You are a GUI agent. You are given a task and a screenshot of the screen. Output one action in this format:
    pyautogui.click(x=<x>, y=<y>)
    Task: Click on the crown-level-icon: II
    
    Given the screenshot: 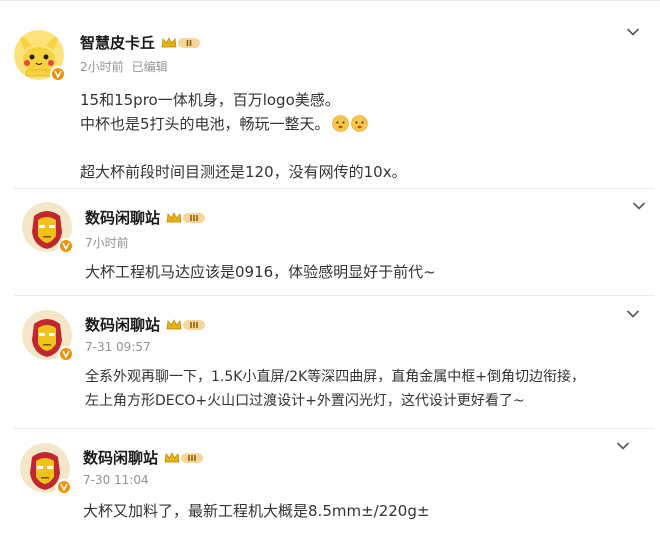 What is the action you would take?
    pyautogui.click(x=181, y=42)
    